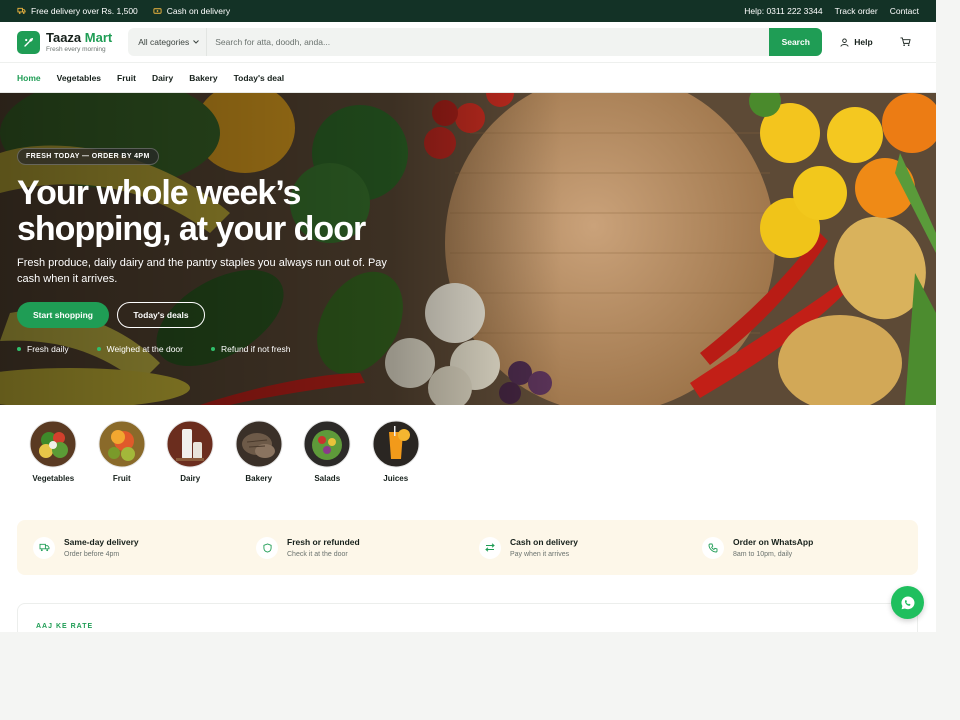 The width and height of the screenshot is (960, 720). What do you see at coordinates (488, 42) in the screenshot?
I see `search-input` at bounding box center [488, 42].